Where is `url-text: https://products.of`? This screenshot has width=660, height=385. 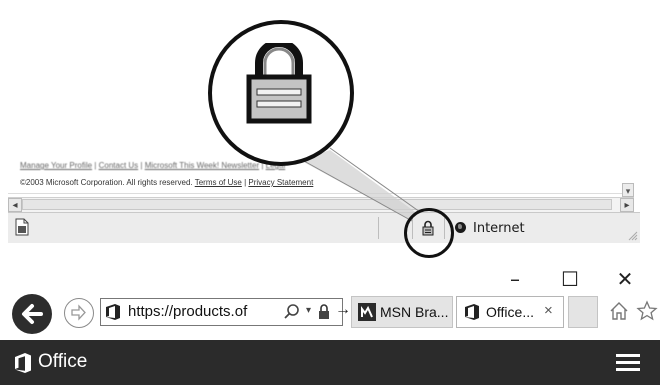
url-text: https://products.of is located at coordinates (203, 311).